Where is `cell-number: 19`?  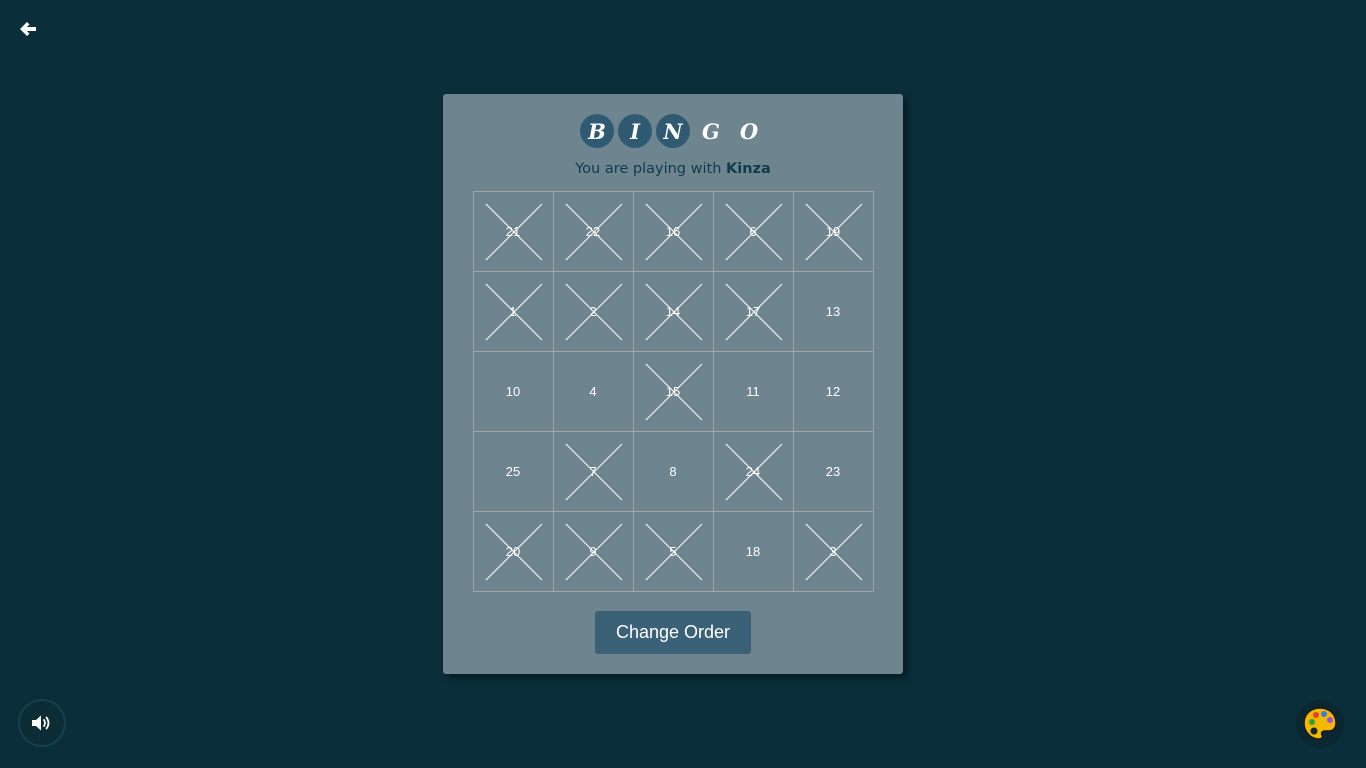
cell-number: 19 is located at coordinates (833, 231).